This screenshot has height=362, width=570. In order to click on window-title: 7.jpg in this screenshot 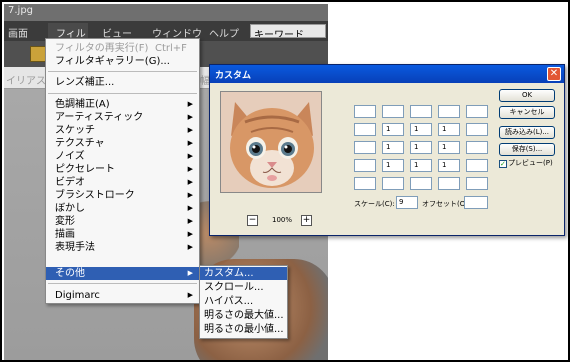, I will do `click(166, 12)`.